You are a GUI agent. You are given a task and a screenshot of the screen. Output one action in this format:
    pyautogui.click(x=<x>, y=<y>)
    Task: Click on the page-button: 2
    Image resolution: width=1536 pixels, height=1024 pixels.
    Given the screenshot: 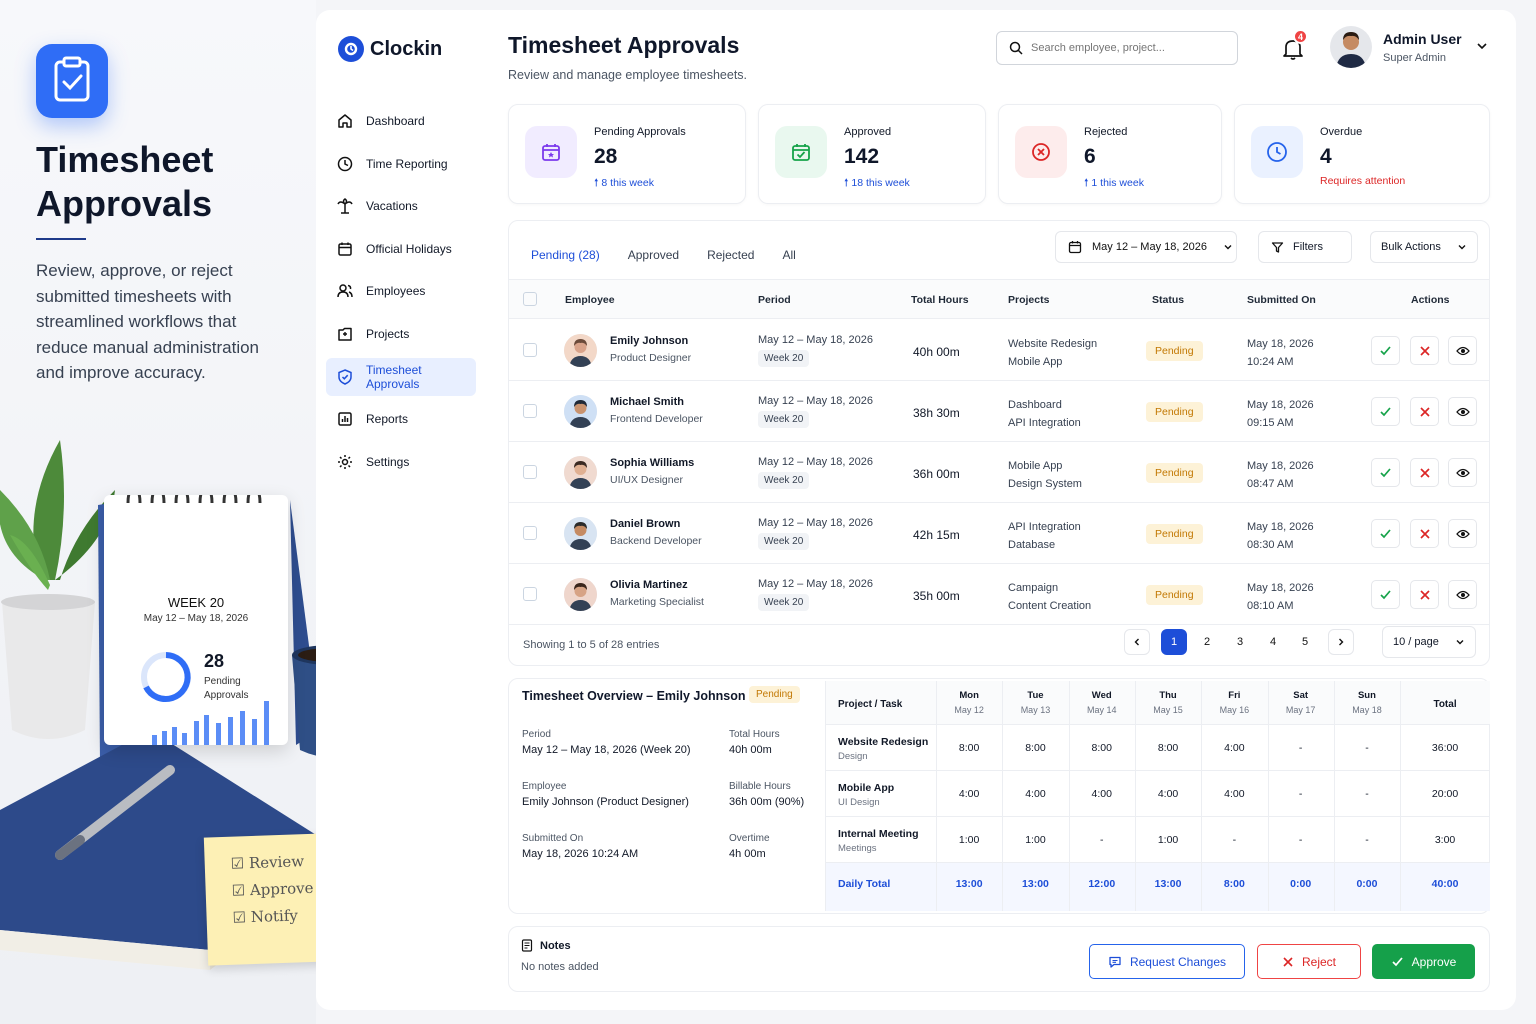 What is the action you would take?
    pyautogui.click(x=1207, y=642)
    